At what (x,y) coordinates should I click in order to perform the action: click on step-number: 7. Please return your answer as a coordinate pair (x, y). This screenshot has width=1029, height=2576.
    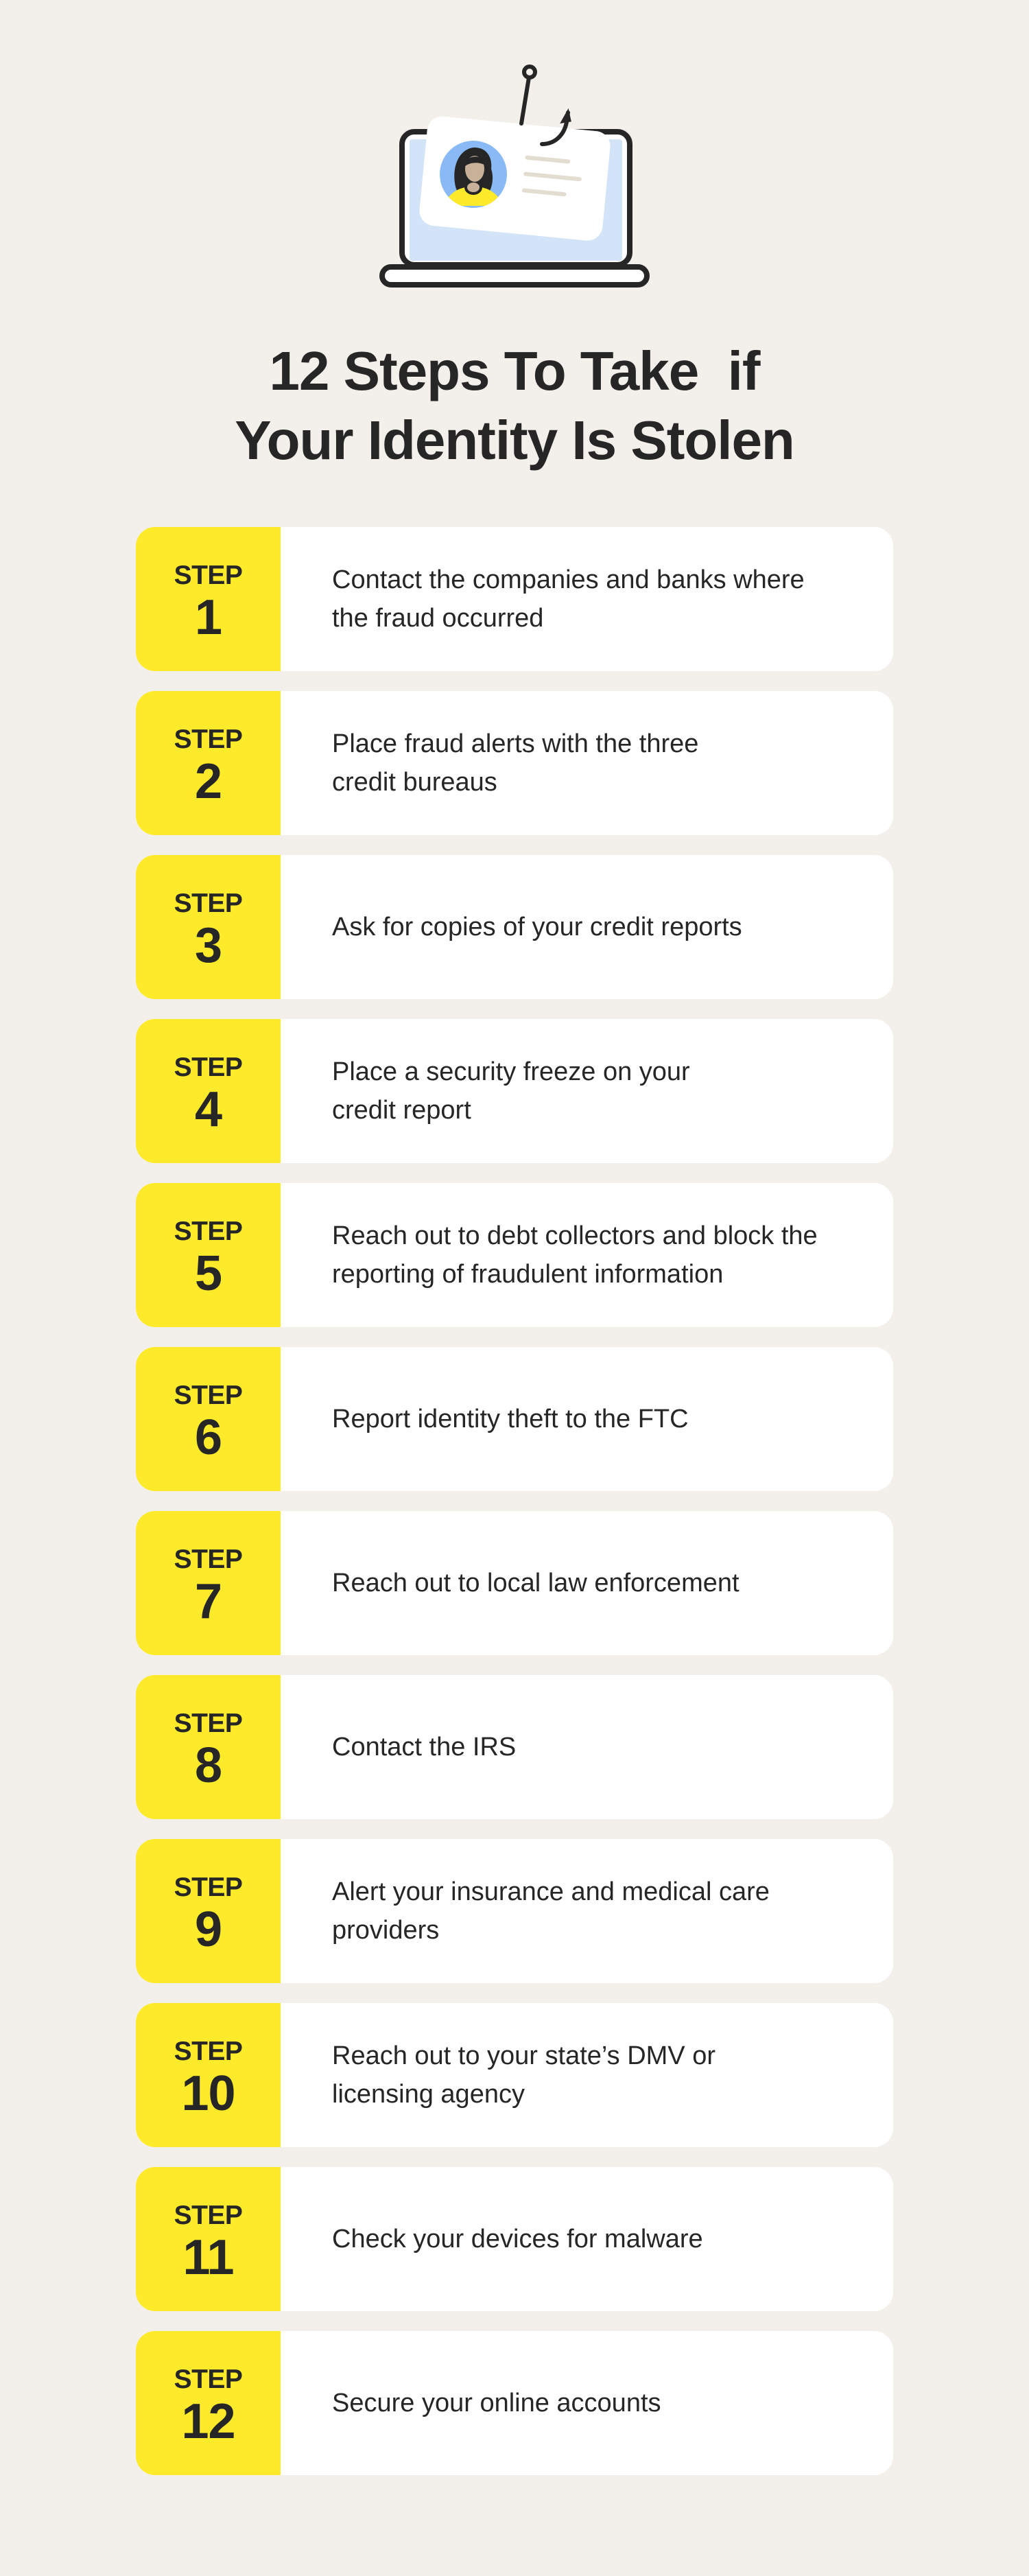
    Looking at the image, I should click on (208, 1601).